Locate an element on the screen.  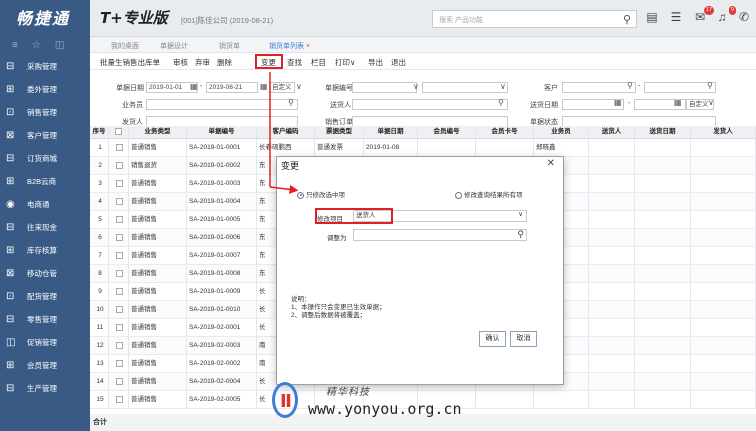
radio-selected-only: 只修改选中项 is located at coordinates (321, 194).